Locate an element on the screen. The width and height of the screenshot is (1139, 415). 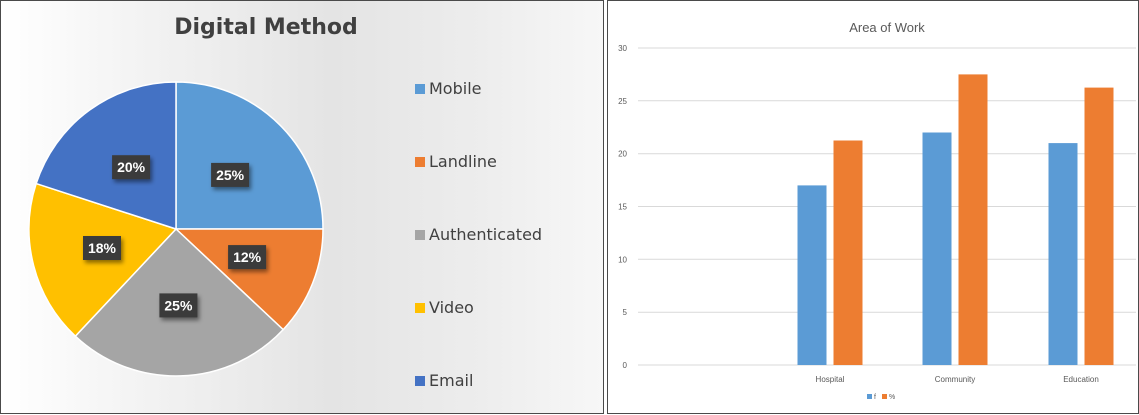
legend-item-landline: Landline is located at coordinates (456, 161).